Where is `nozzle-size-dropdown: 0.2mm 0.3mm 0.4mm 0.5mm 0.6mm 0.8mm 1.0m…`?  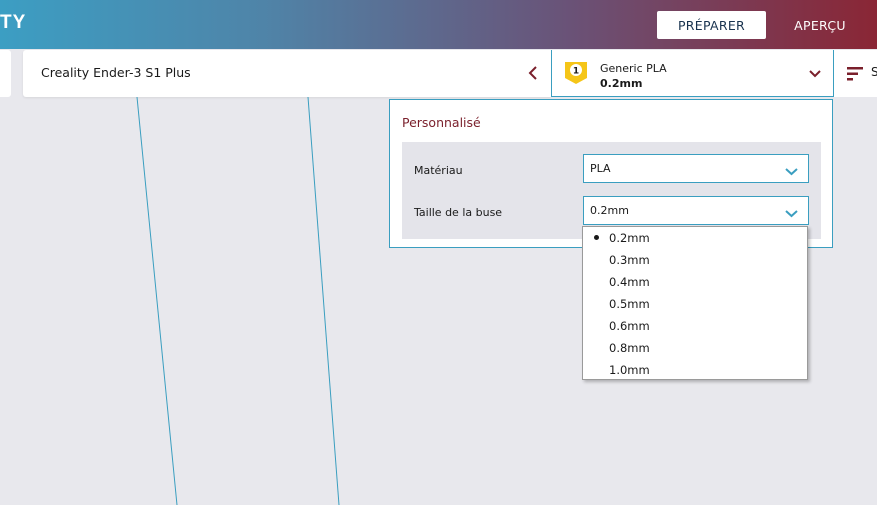 nozzle-size-dropdown: 0.2mm 0.3mm 0.4mm 0.5mm 0.6mm 0.8mm 1.0m… is located at coordinates (695, 303).